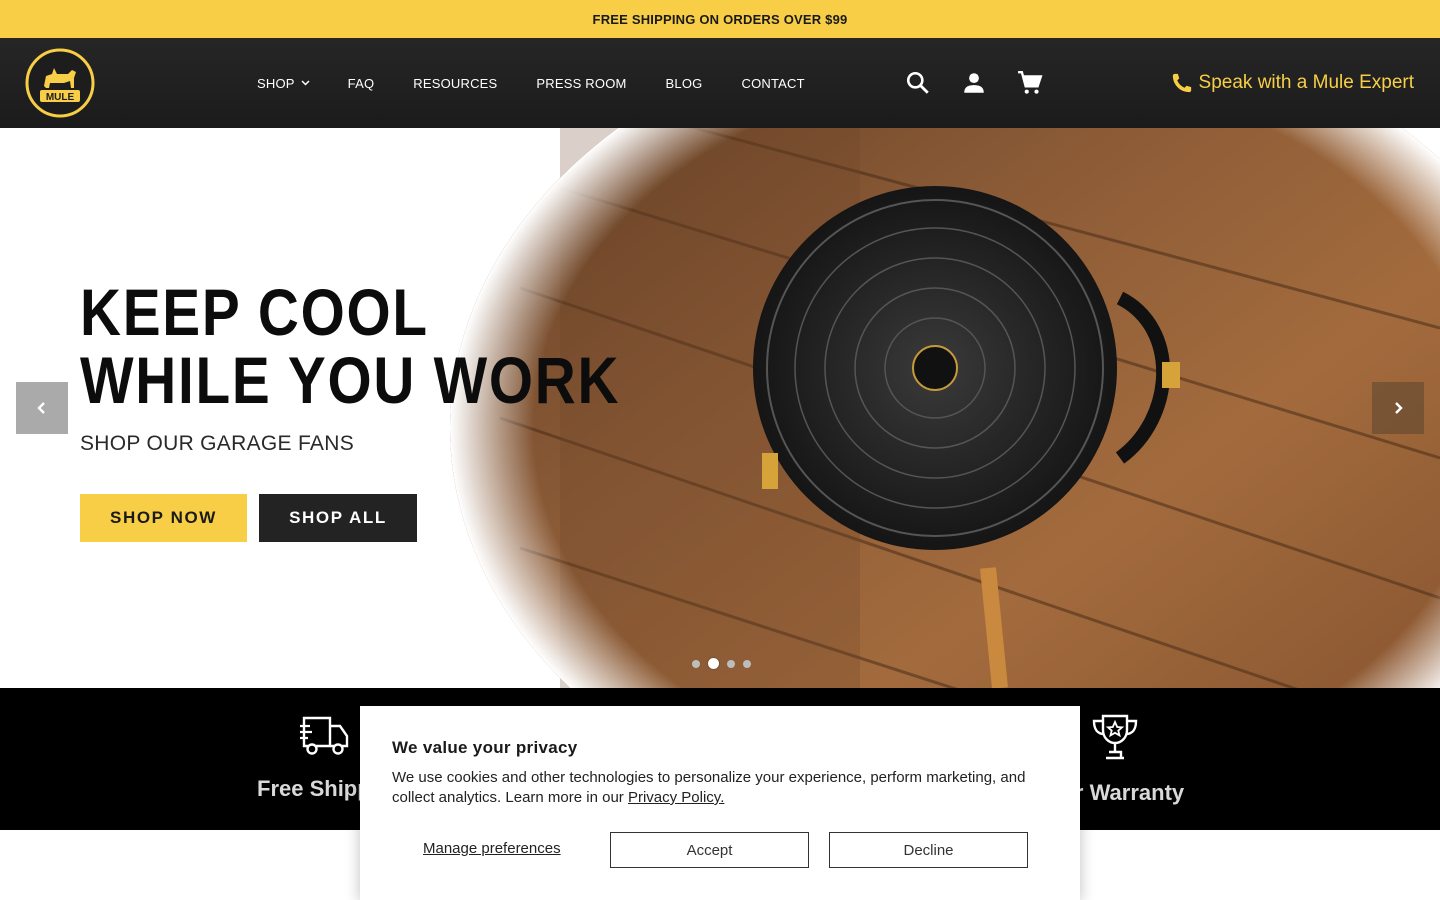 The height and width of the screenshot is (900, 1440). I want to click on header-icons, so click(974, 83).